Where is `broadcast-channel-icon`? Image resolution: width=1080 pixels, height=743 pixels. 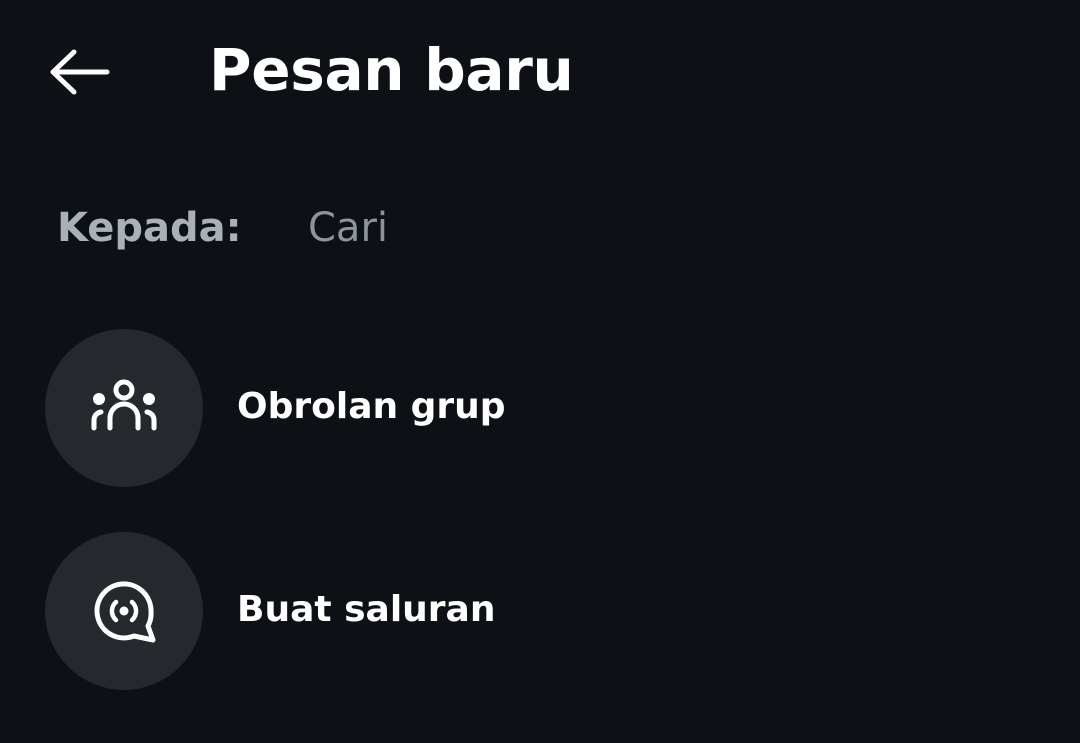
broadcast-channel-icon is located at coordinates (125, 612).